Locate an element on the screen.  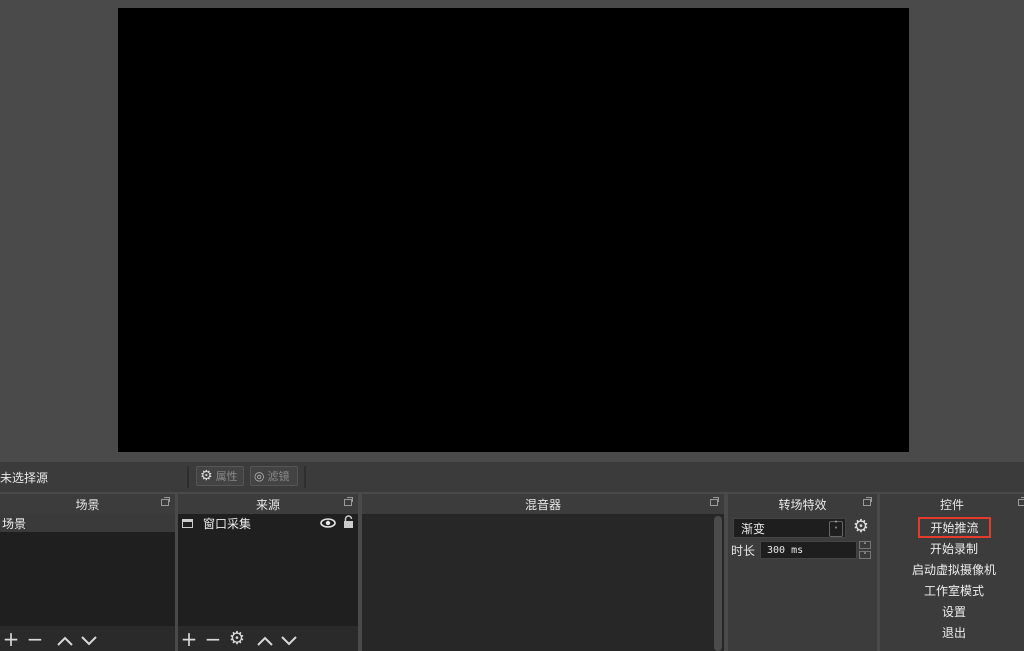
chevron-down-icon: ˅ is located at coordinates (865, 555).